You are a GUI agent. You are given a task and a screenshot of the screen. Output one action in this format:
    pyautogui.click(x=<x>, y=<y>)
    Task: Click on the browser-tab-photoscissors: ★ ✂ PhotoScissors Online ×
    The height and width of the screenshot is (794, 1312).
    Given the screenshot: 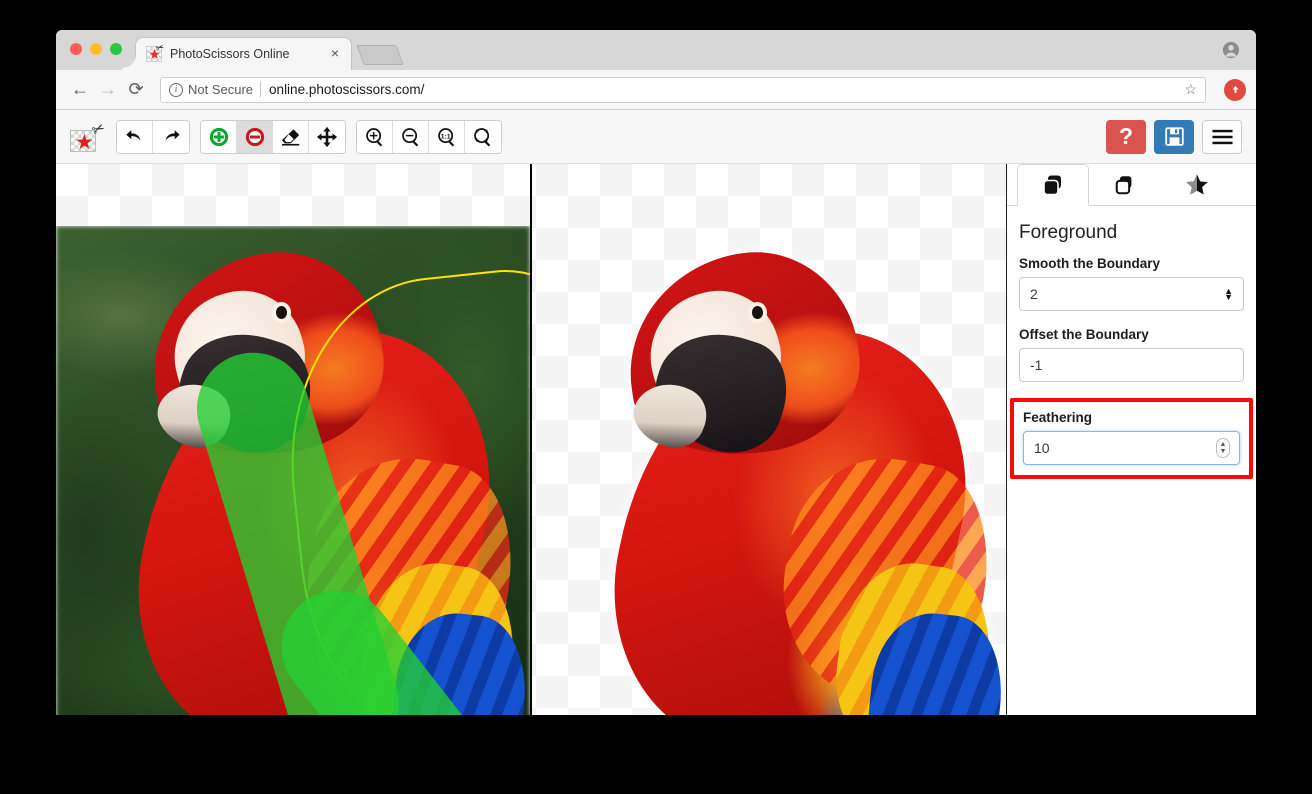 What is the action you would take?
    pyautogui.click(x=236, y=54)
    